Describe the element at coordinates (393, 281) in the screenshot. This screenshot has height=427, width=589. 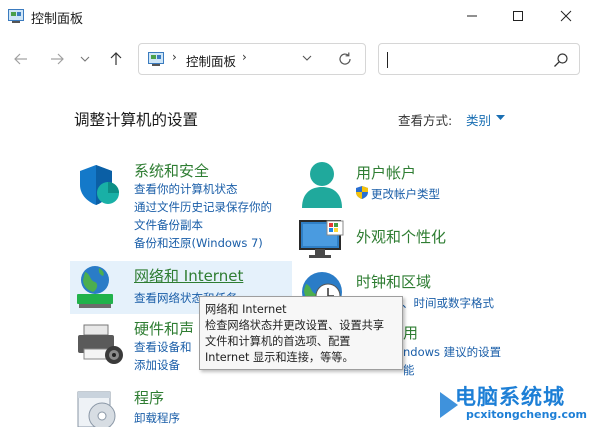
I see `category-title: 时钟和区域` at that location.